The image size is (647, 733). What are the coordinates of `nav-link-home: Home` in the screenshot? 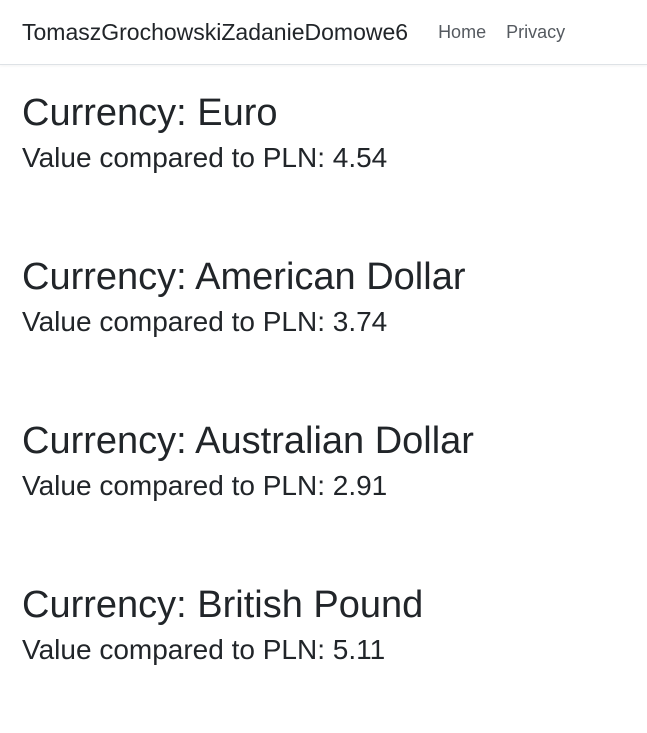 It's located at (462, 32).